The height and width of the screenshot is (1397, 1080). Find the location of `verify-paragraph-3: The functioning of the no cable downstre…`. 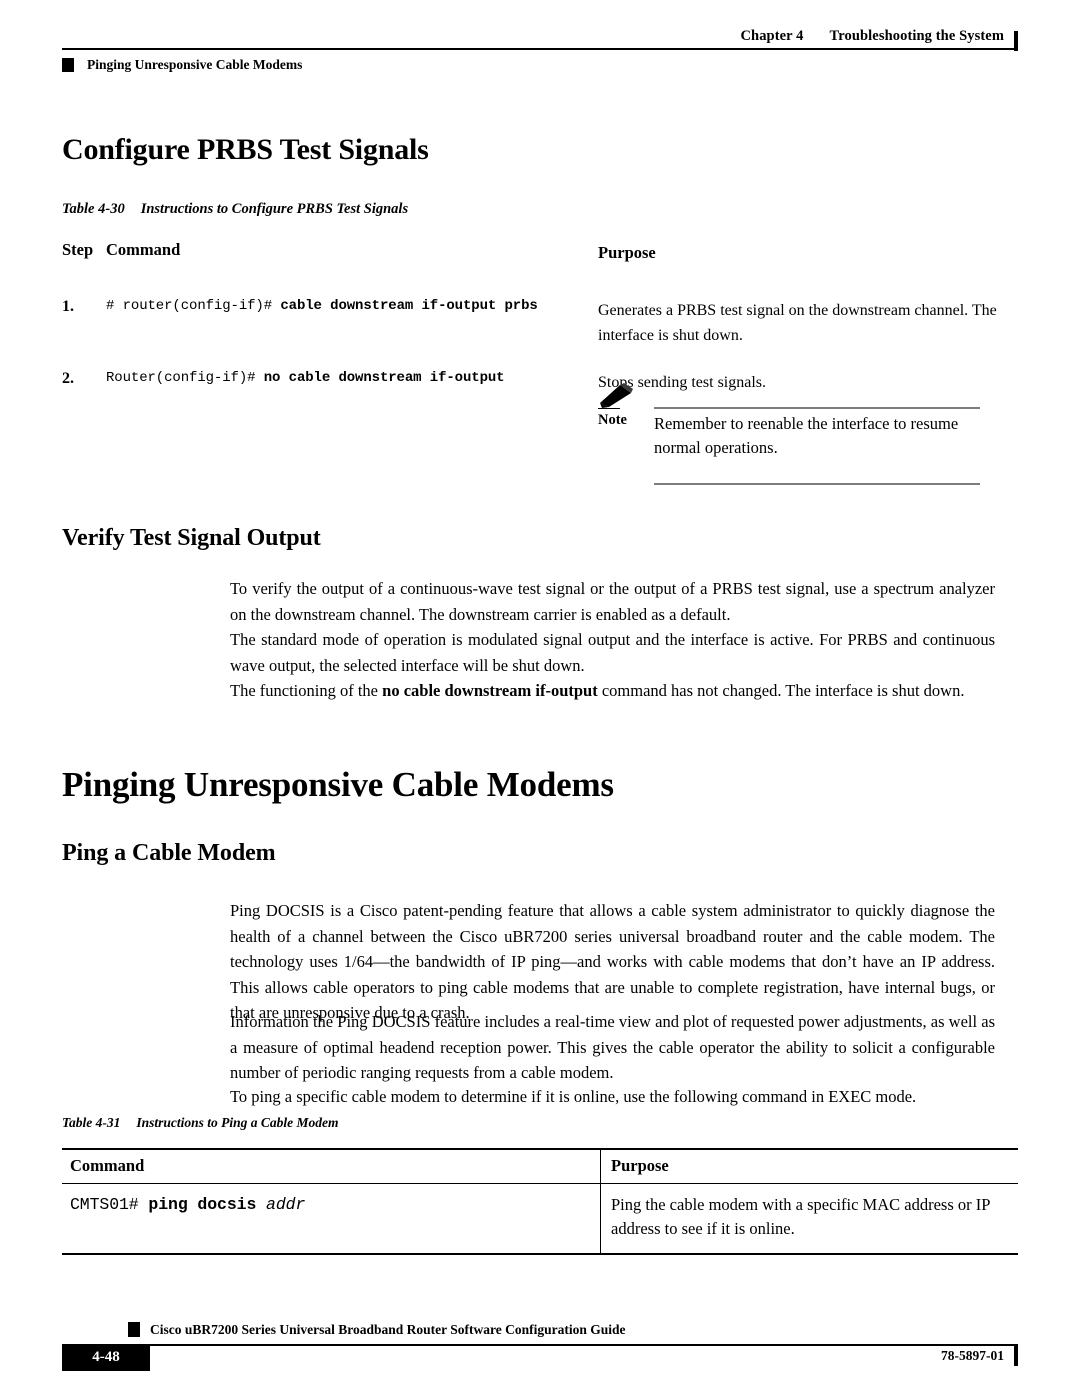

verify-paragraph-3: The functioning of the no cable downstre… is located at coordinates (612, 691).